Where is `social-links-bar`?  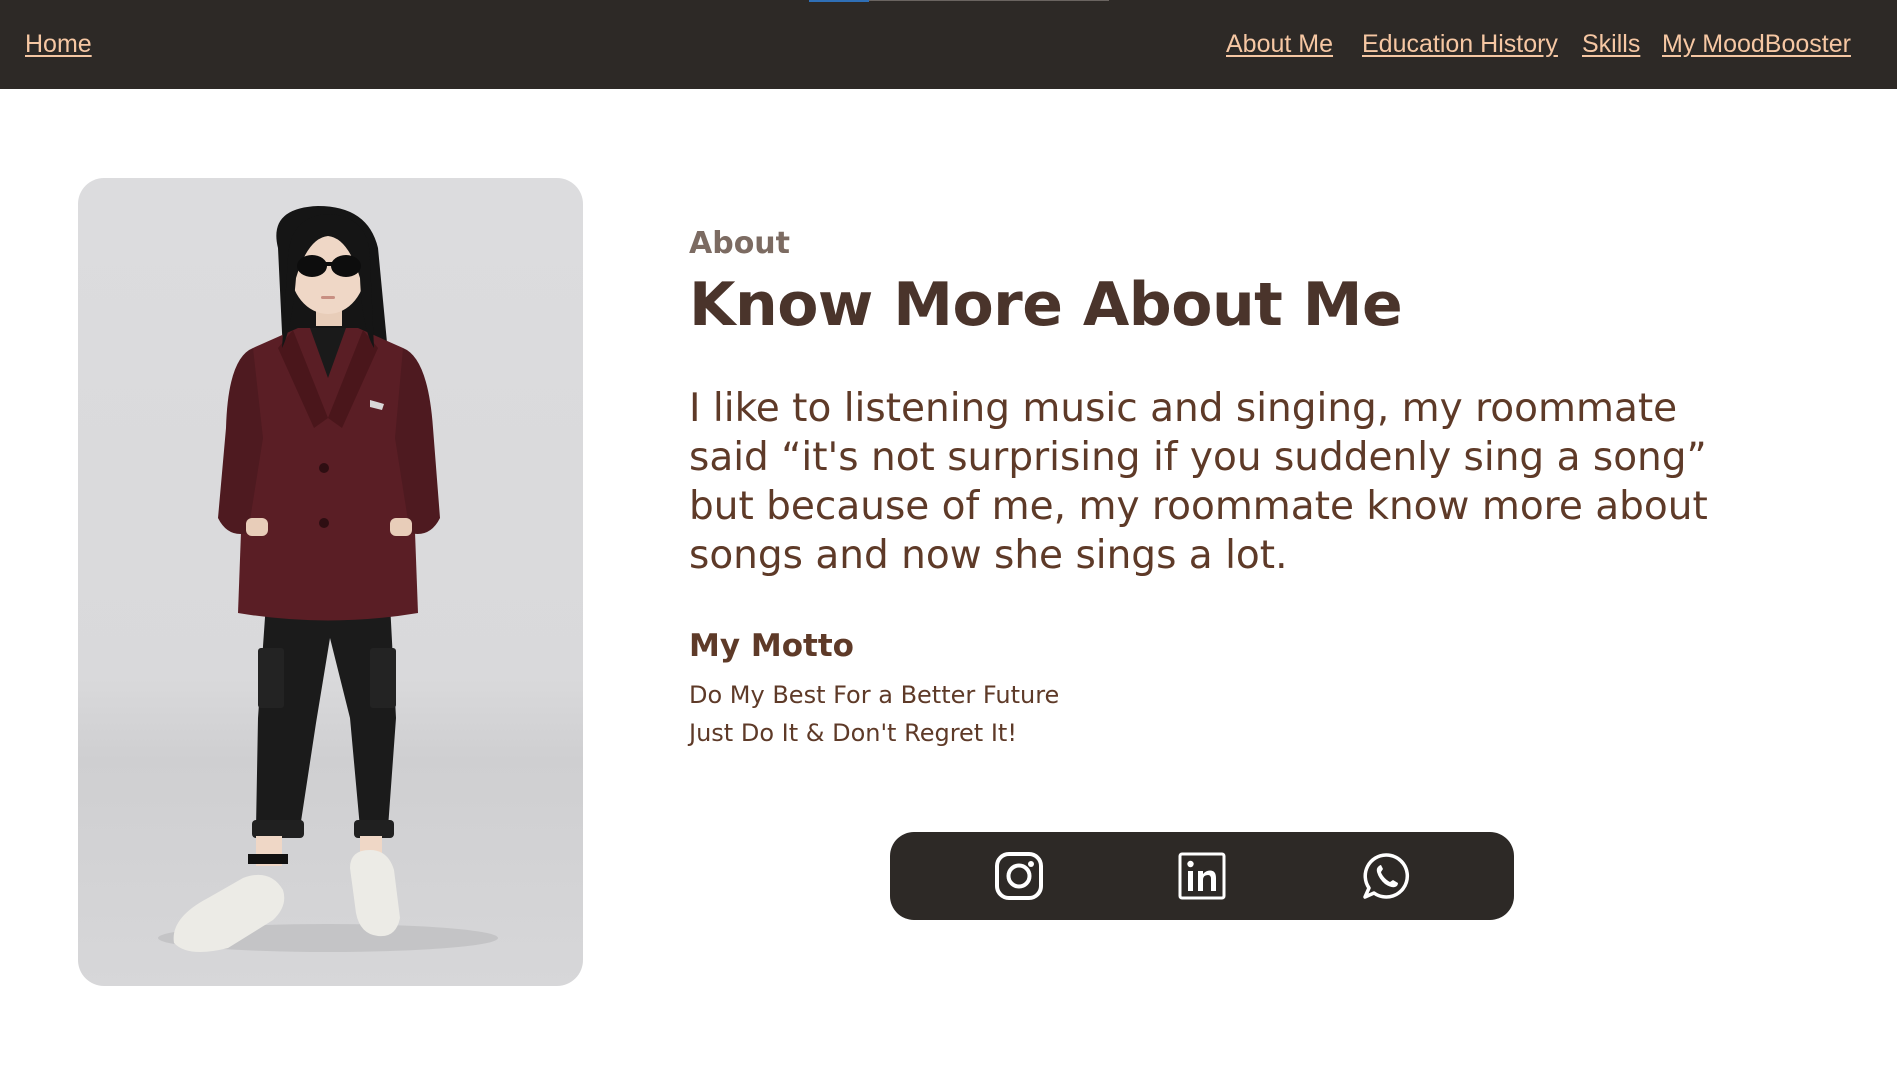 social-links-bar is located at coordinates (1202, 876).